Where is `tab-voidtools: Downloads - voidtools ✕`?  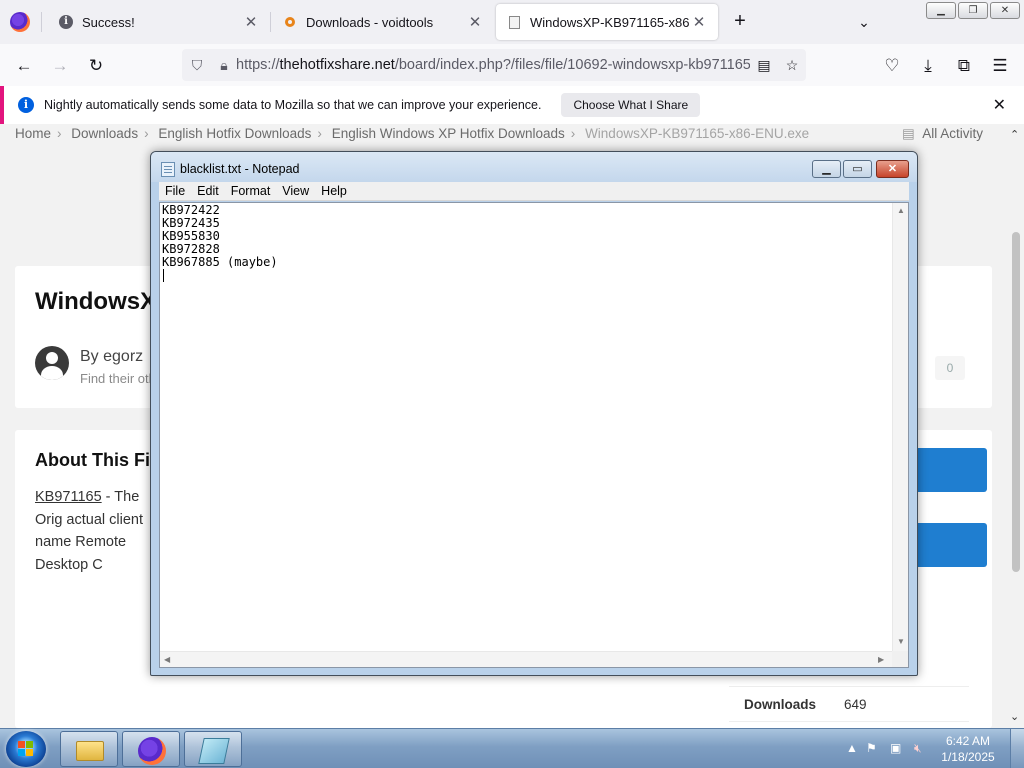
tab-voidtools: Downloads - voidtools ✕ is located at coordinates (383, 22).